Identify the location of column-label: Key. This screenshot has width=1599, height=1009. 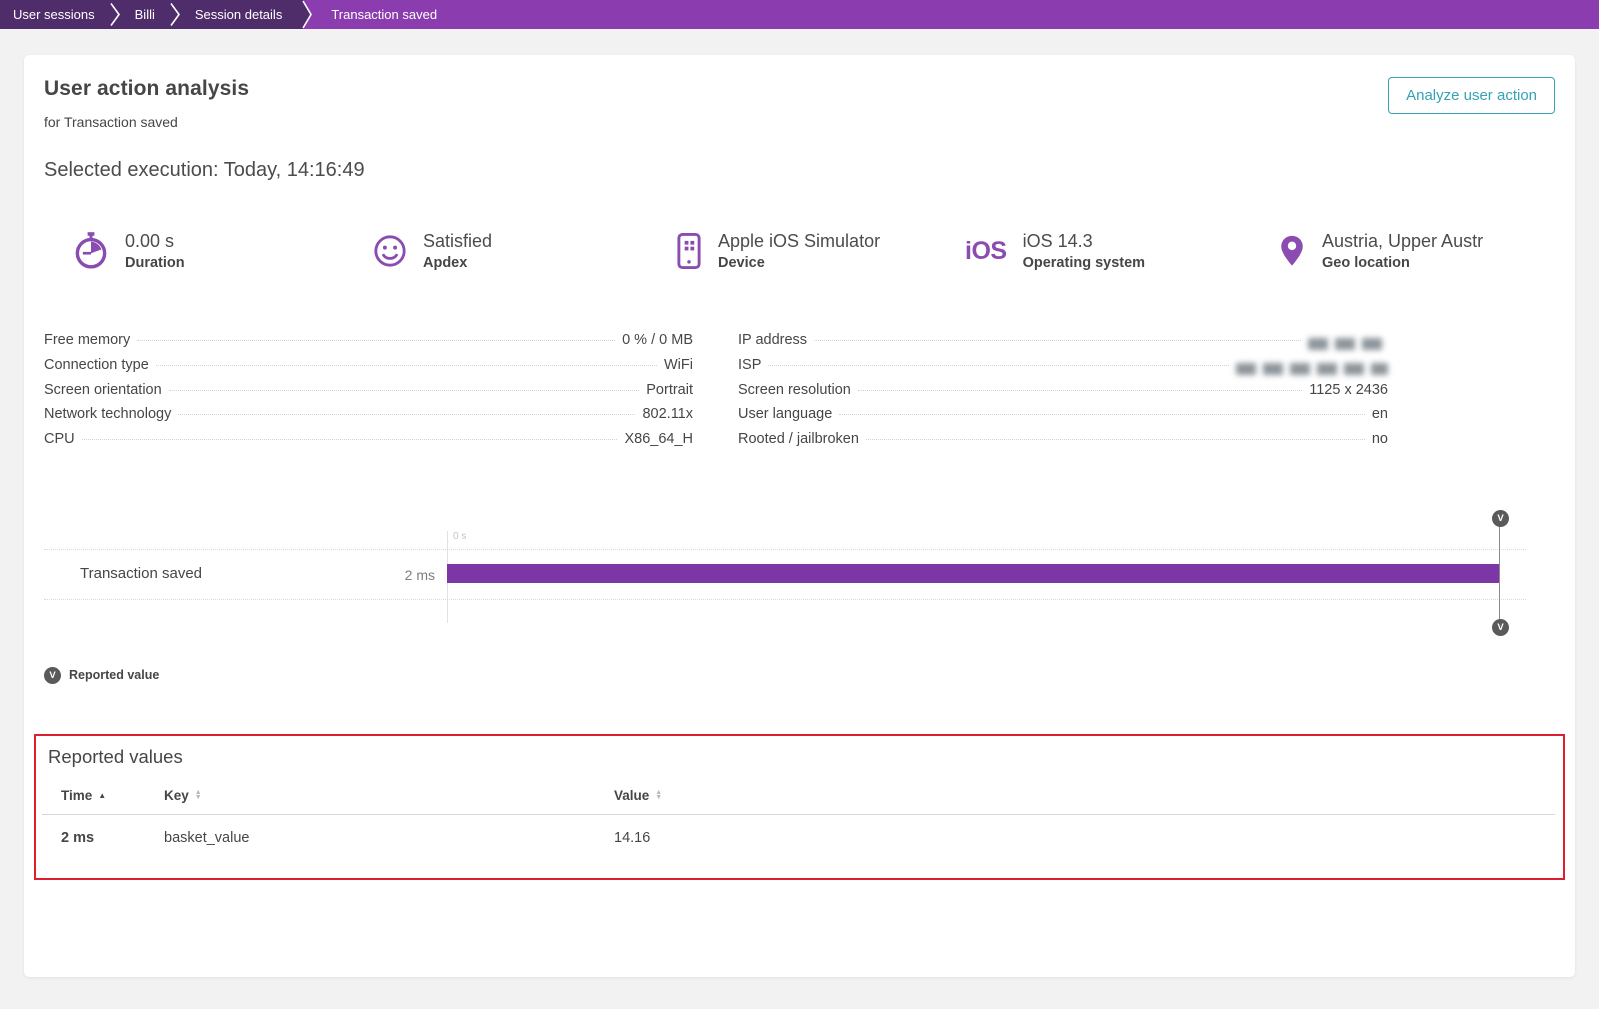
(176, 795).